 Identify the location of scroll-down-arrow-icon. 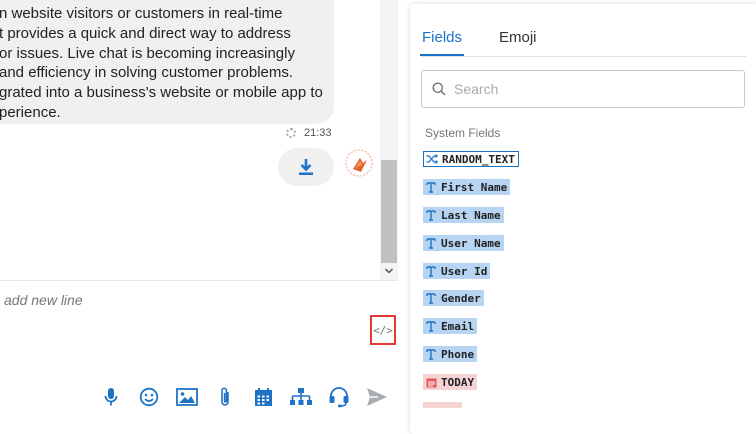
(389, 271).